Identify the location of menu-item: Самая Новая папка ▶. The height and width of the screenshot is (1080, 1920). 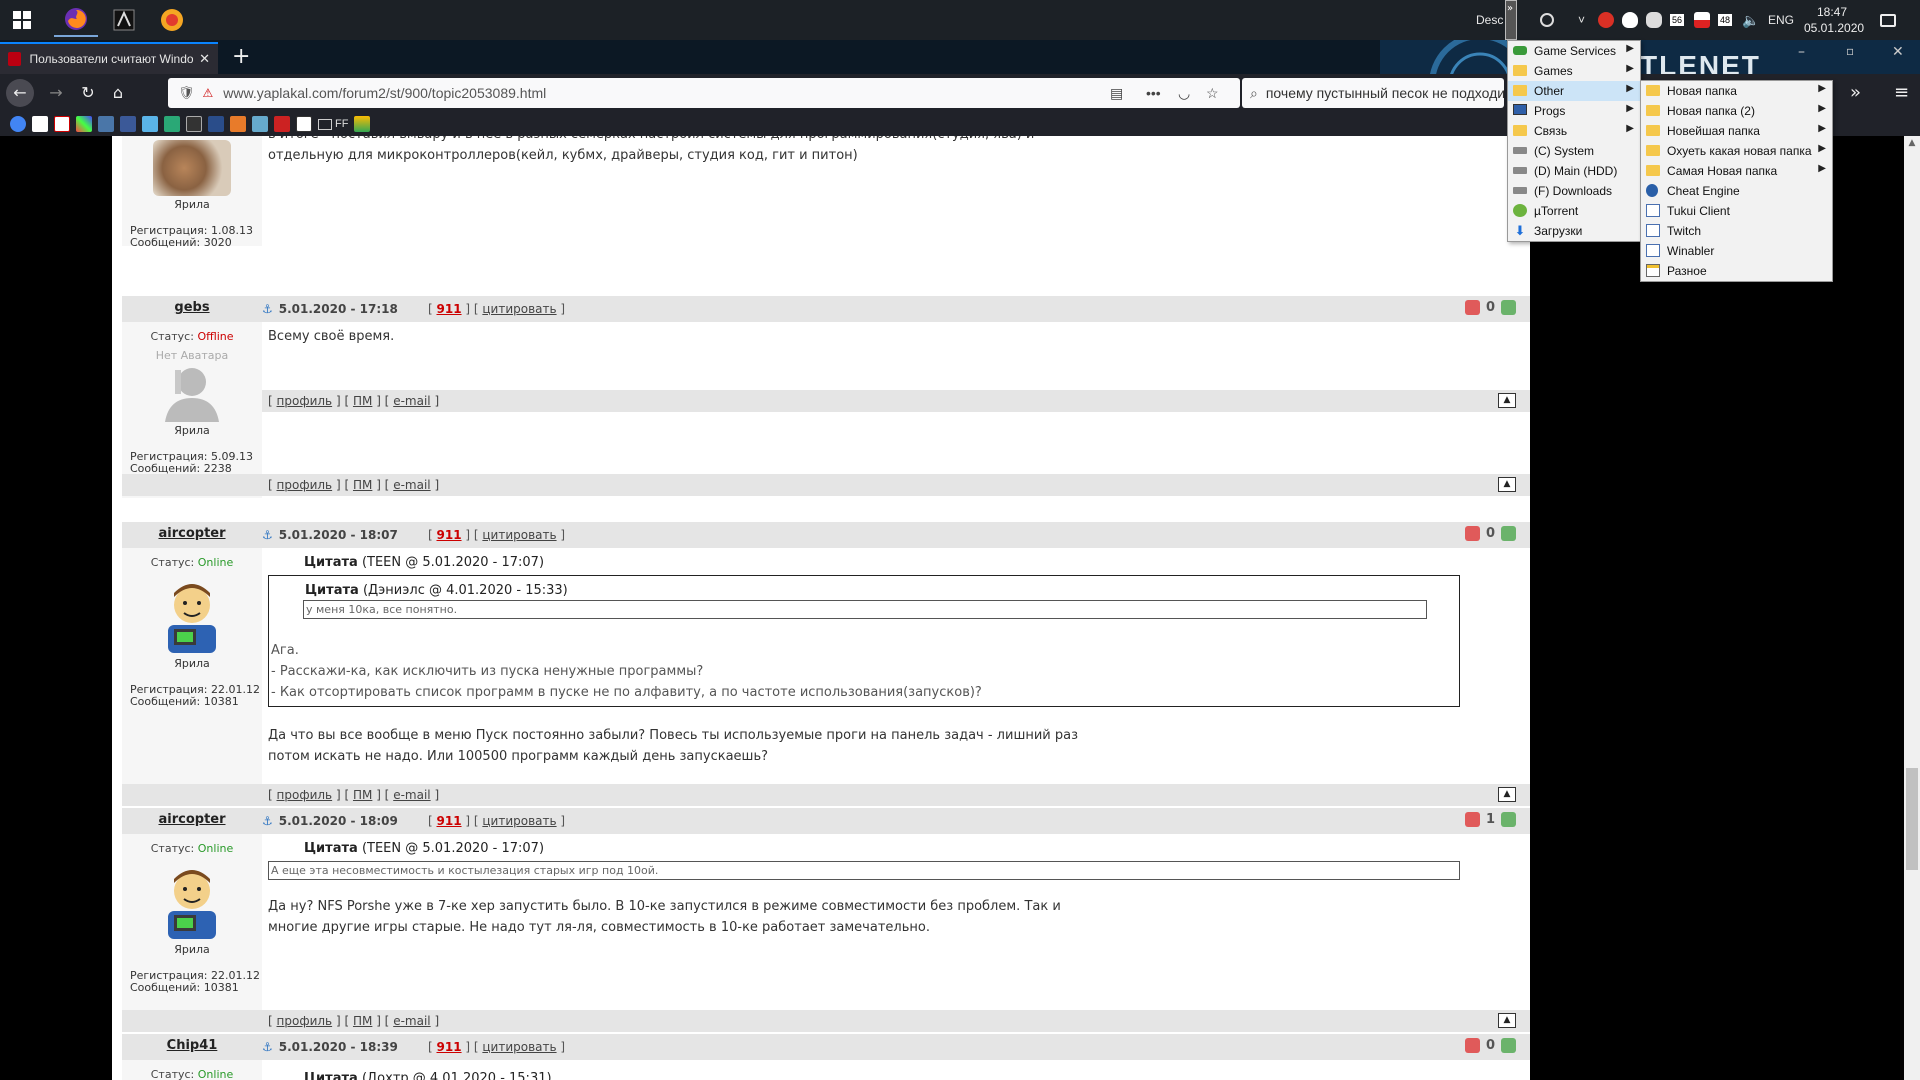
(1736, 171).